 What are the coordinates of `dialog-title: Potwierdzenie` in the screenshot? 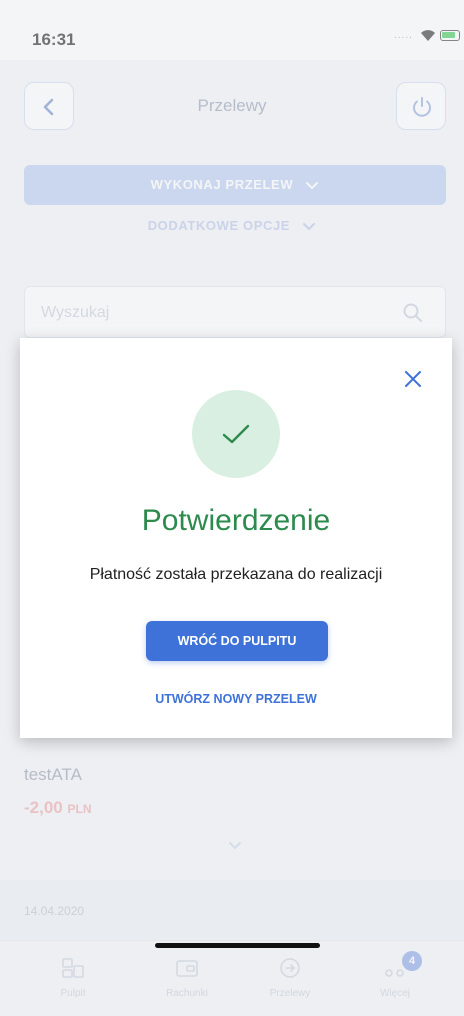 It's located at (236, 520).